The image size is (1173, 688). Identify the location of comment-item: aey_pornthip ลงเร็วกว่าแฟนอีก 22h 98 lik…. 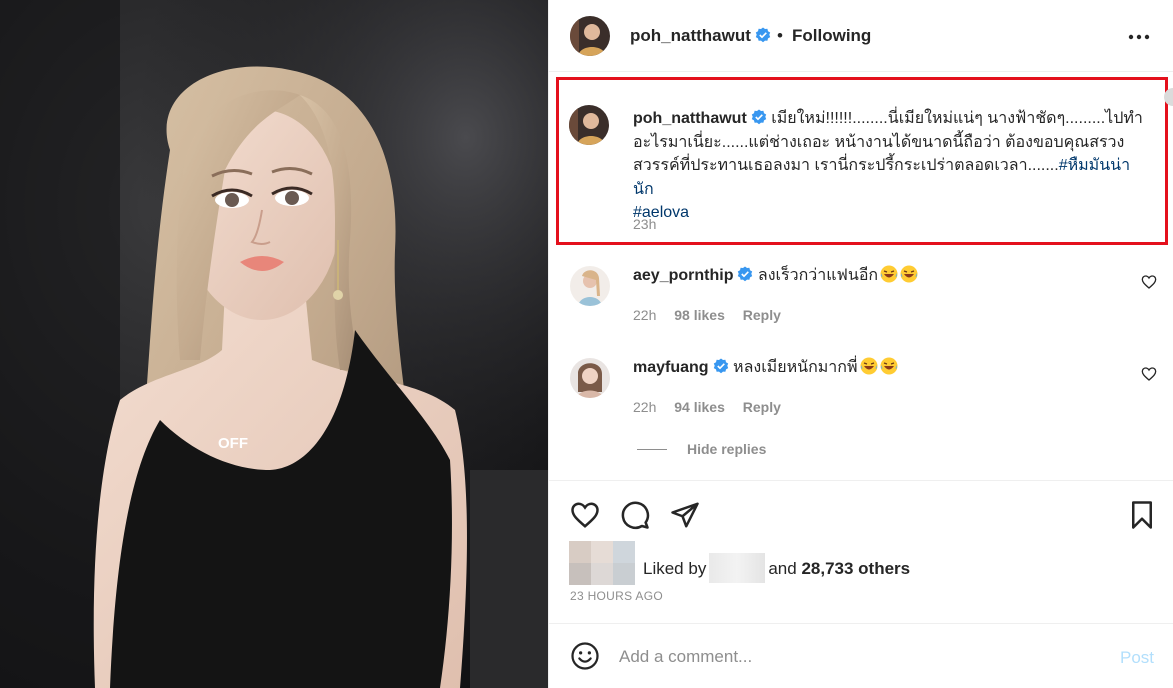
(861, 295).